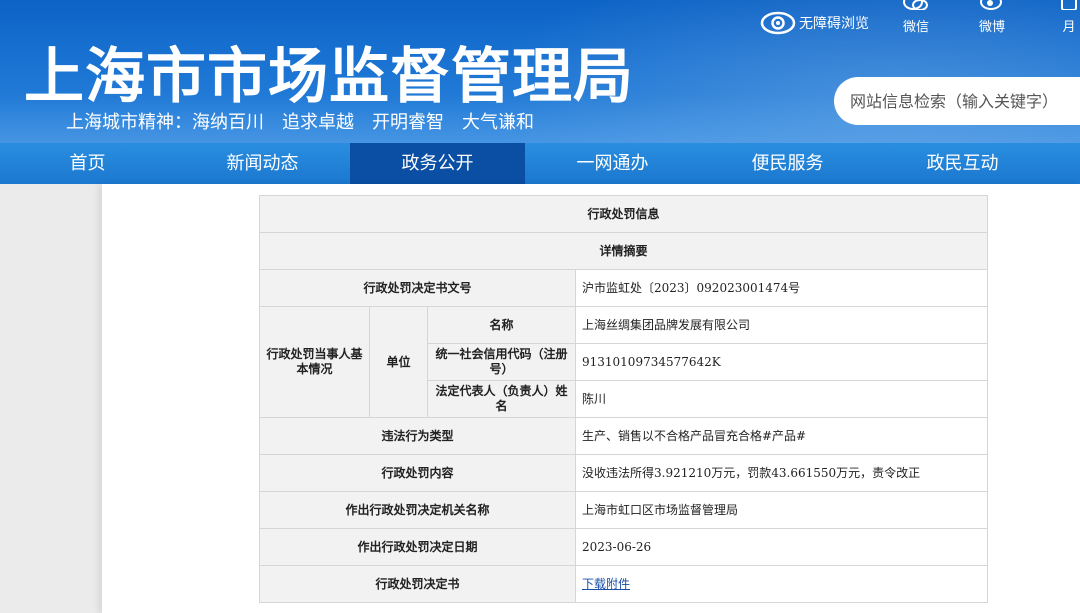 Image resolution: width=1080 pixels, height=613 pixels. What do you see at coordinates (962, 163) in the screenshot?
I see `nav-item-interaction: 政民互动` at bounding box center [962, 163].